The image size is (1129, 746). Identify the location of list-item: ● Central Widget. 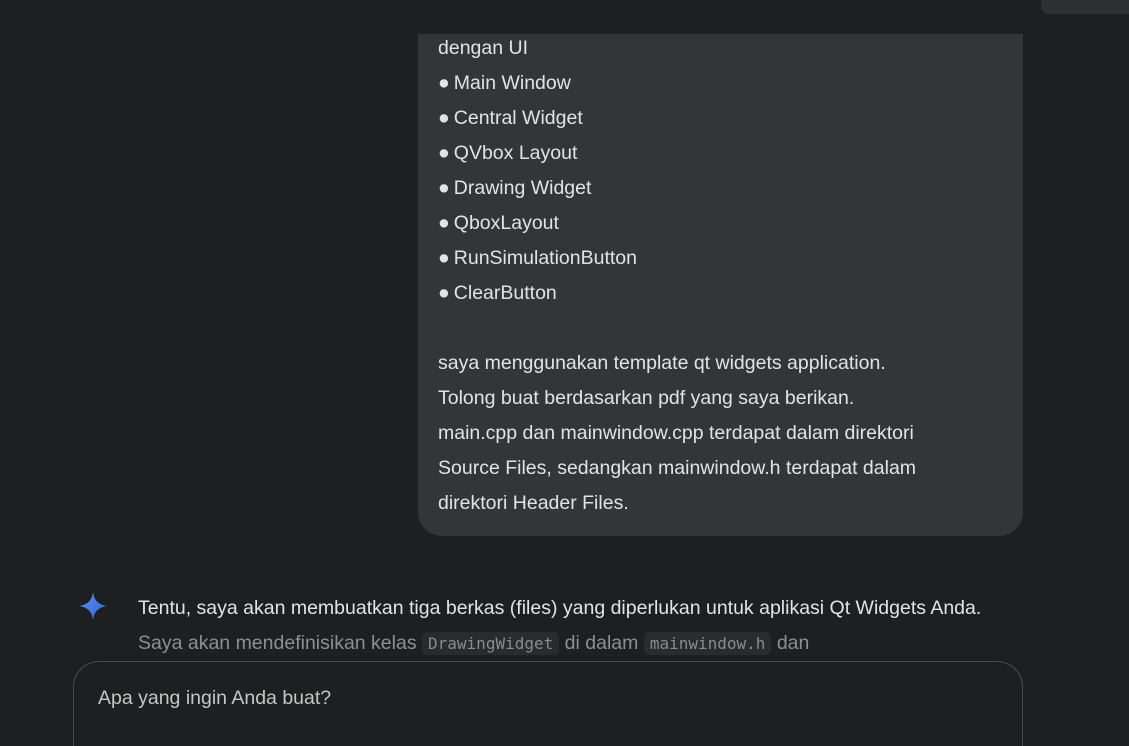
(510, 118).